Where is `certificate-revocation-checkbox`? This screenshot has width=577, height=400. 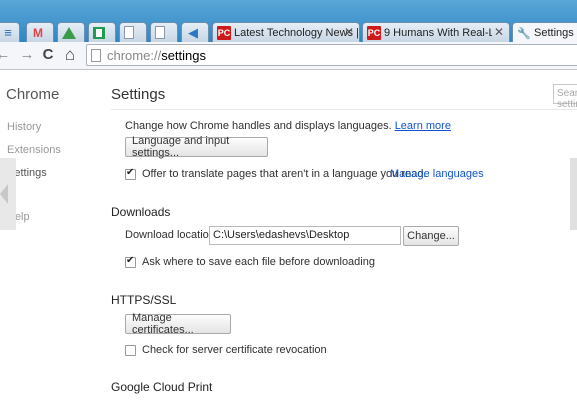 certificate-revocation-checkbox is located at coordinates (130, 350).